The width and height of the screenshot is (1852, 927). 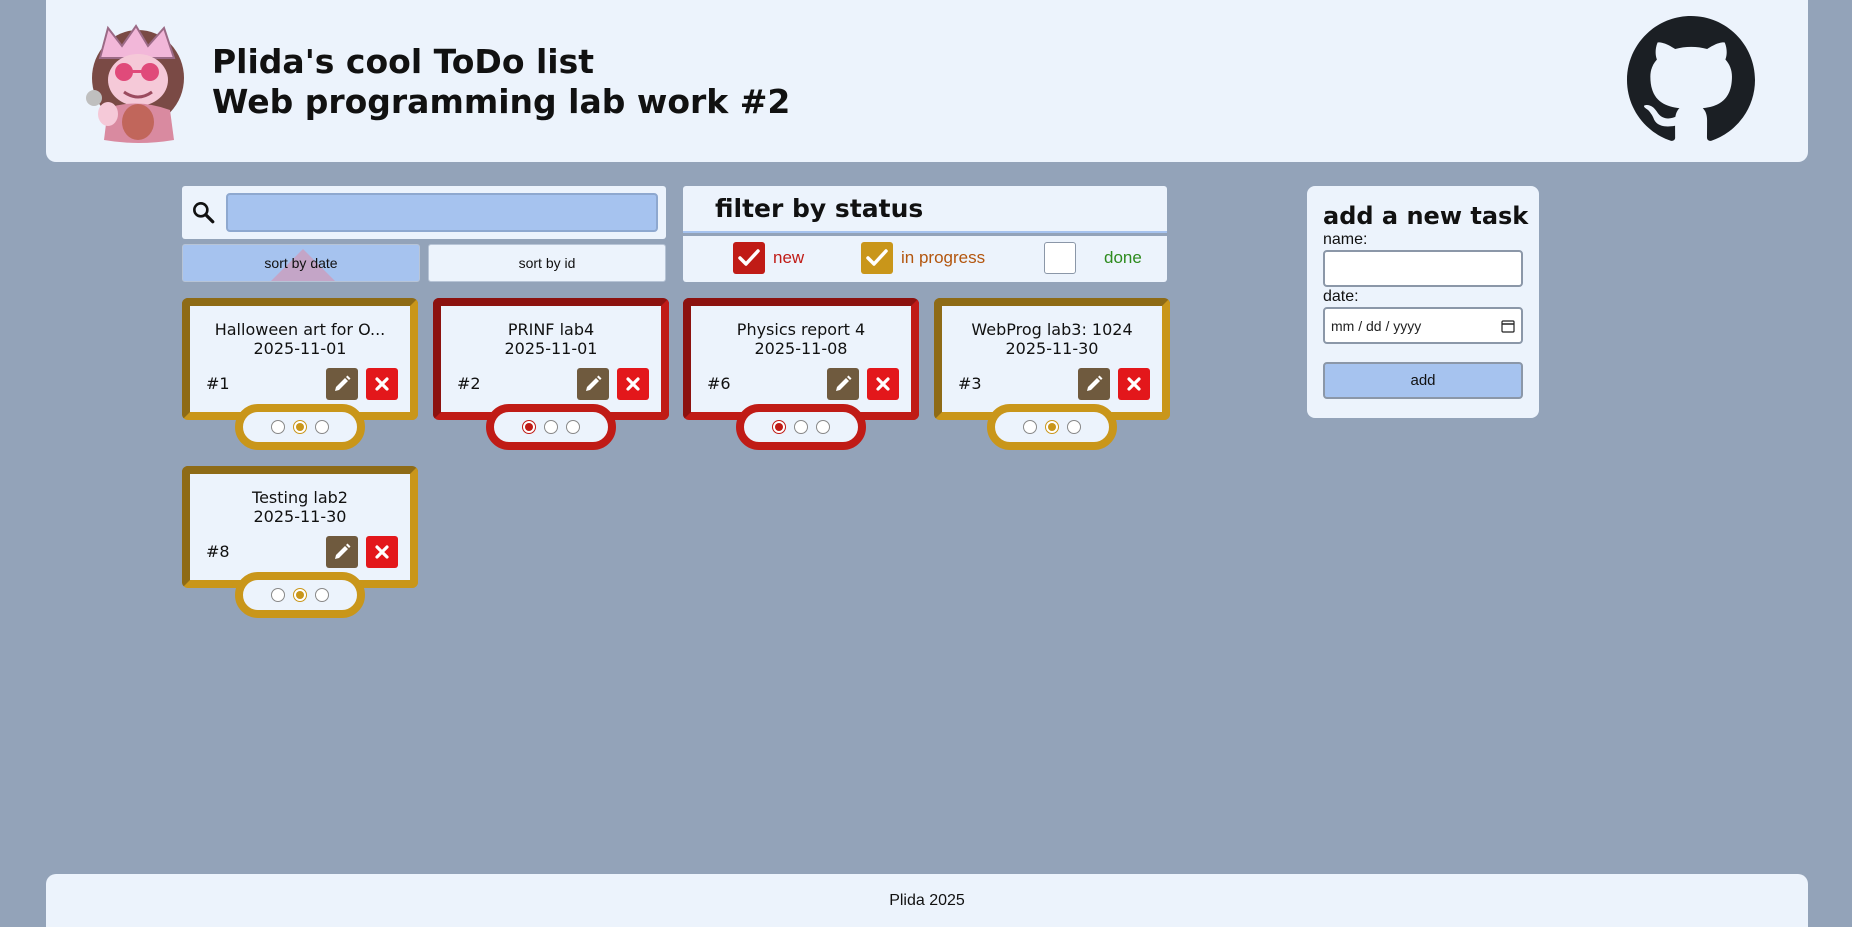 I want to click on filter-new-checkbox, so click(x=749, y=258).